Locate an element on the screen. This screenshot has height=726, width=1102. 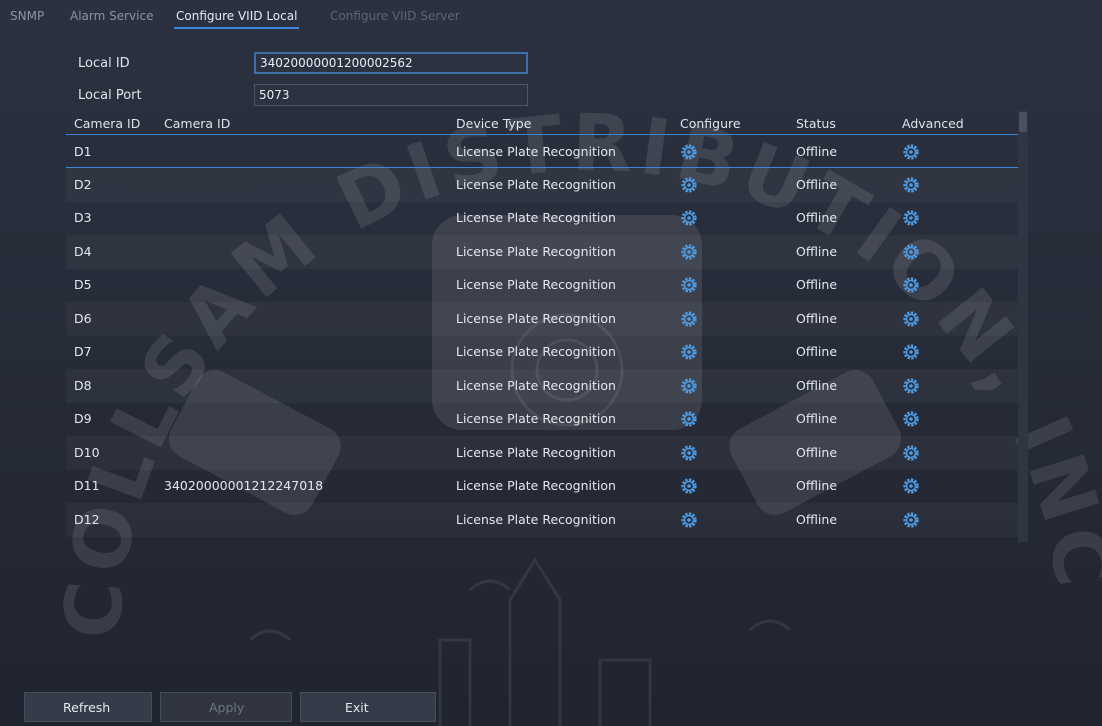
channel-cell: D11 is located at coordinates (87, 485).